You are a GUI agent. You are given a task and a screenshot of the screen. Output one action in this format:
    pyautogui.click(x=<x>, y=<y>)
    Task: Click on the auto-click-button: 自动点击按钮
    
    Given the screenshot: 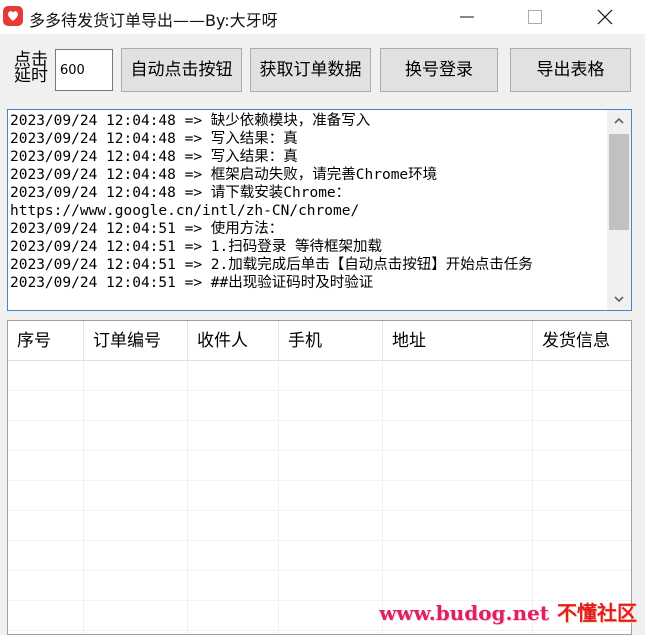 What is the action you would take?
    pyautogui.click(x=181, y=70)
    